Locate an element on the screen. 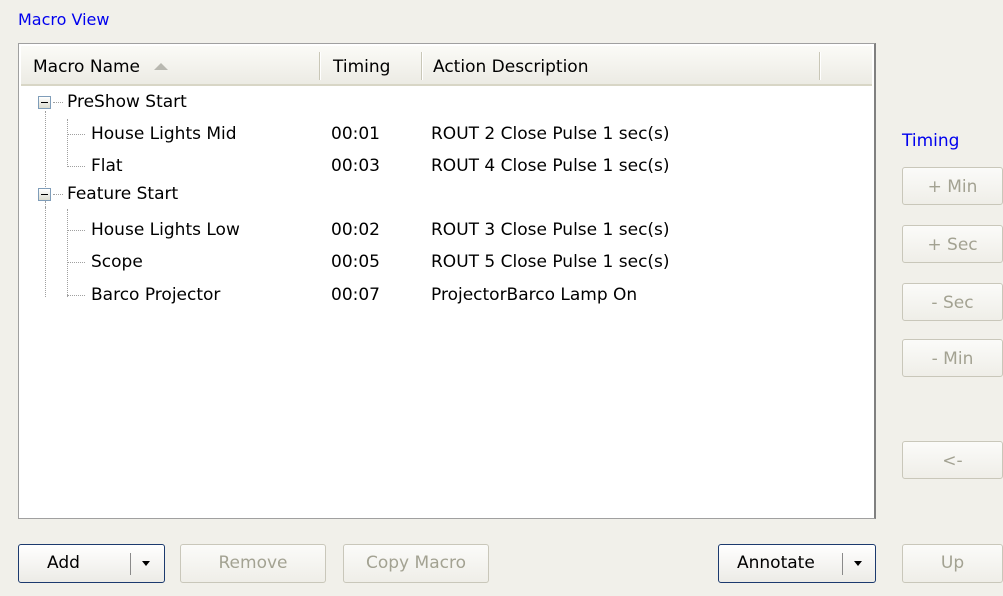 The width and height of the screenshot is (1003, 596). timing-label: Timing is located at coordinates (931, 141).